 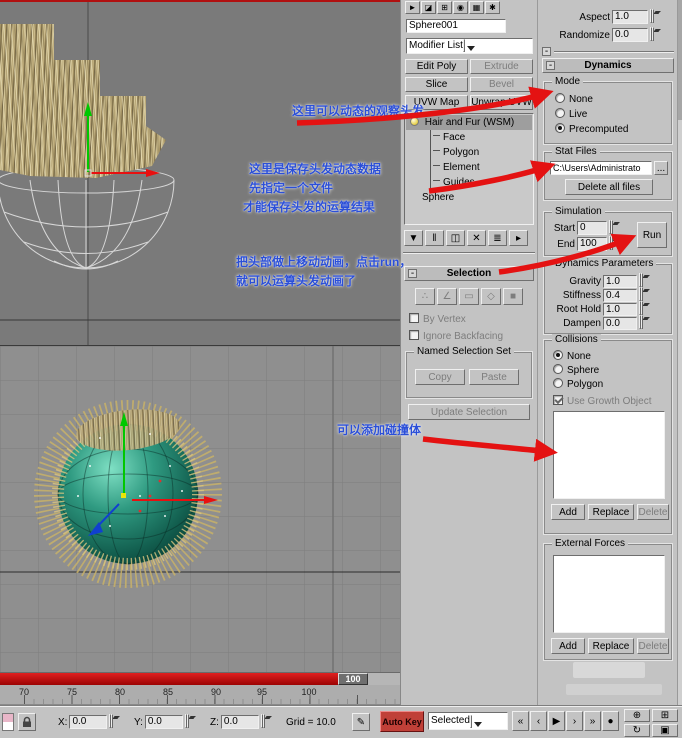 I want to click on go-to-start-button: «, so click(x=520, y=721).